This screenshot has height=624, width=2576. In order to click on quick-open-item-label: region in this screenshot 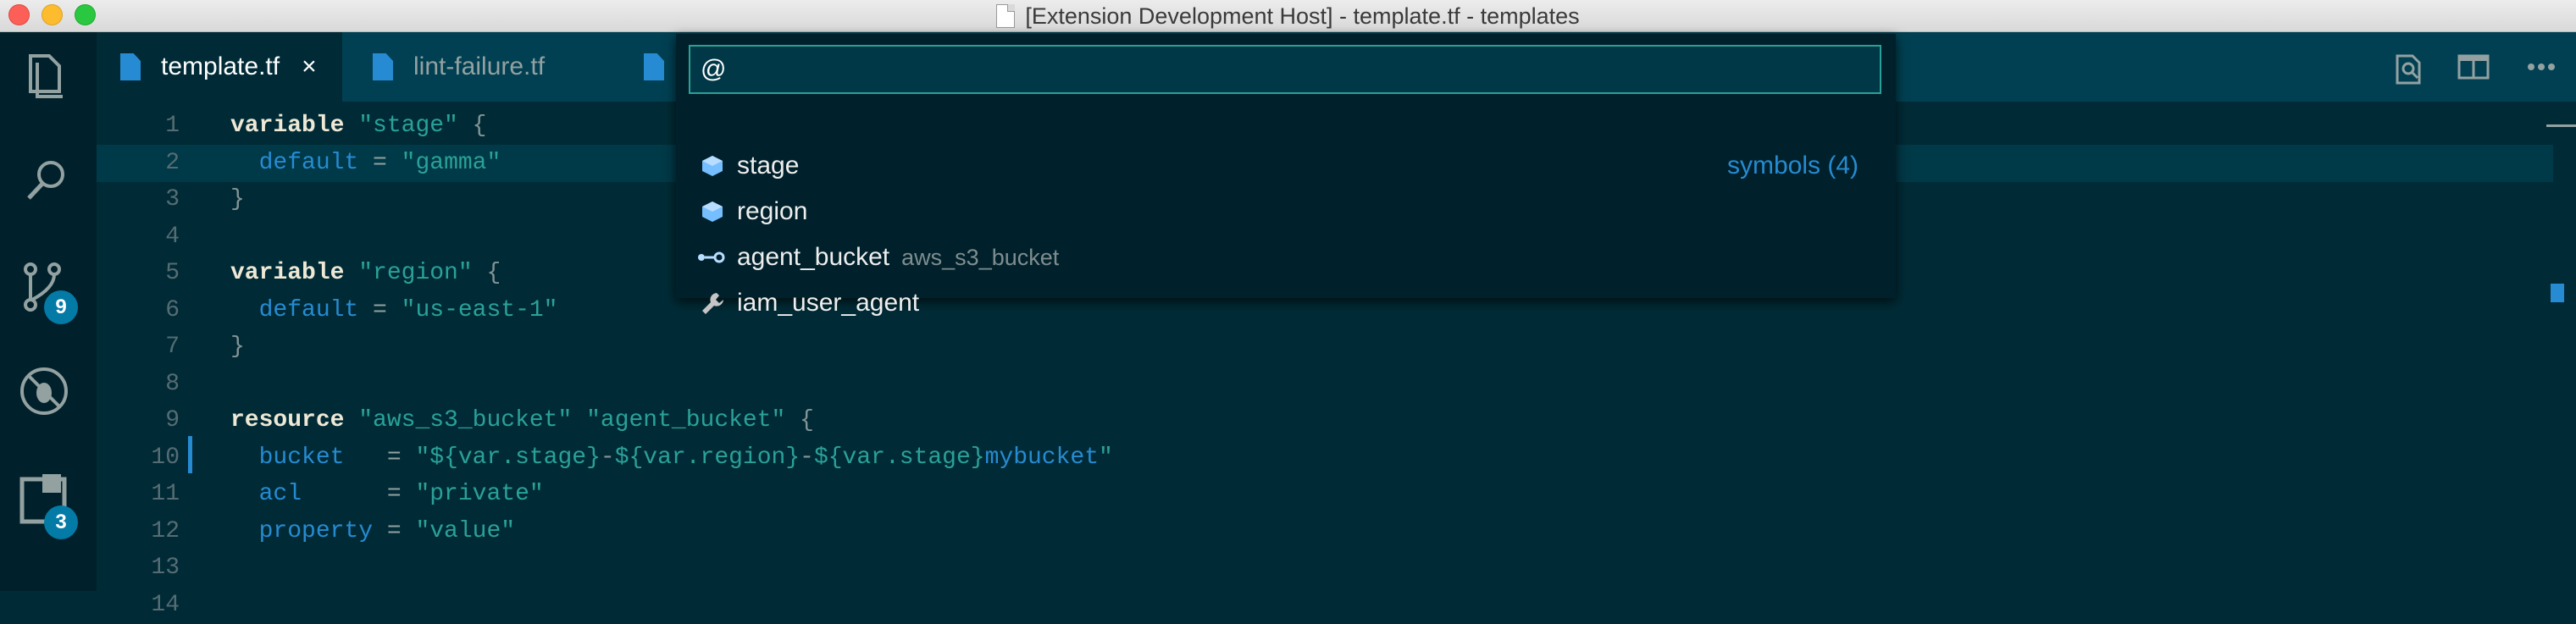, I will do `click(772, 211)`.